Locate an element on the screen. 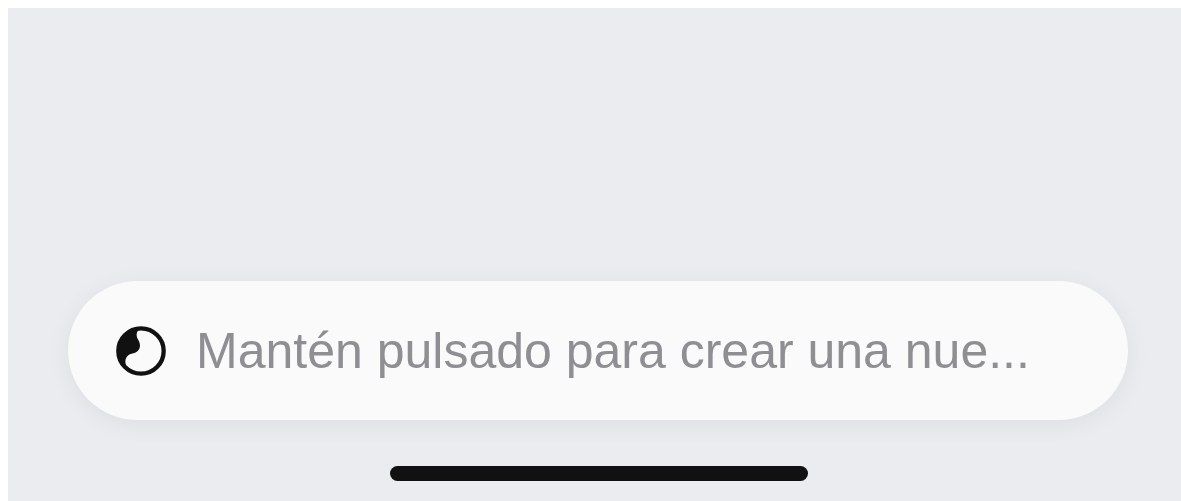 The height and width of the screenshot is (501, 1181). swirl-icon is located at coordinates (141, 350).